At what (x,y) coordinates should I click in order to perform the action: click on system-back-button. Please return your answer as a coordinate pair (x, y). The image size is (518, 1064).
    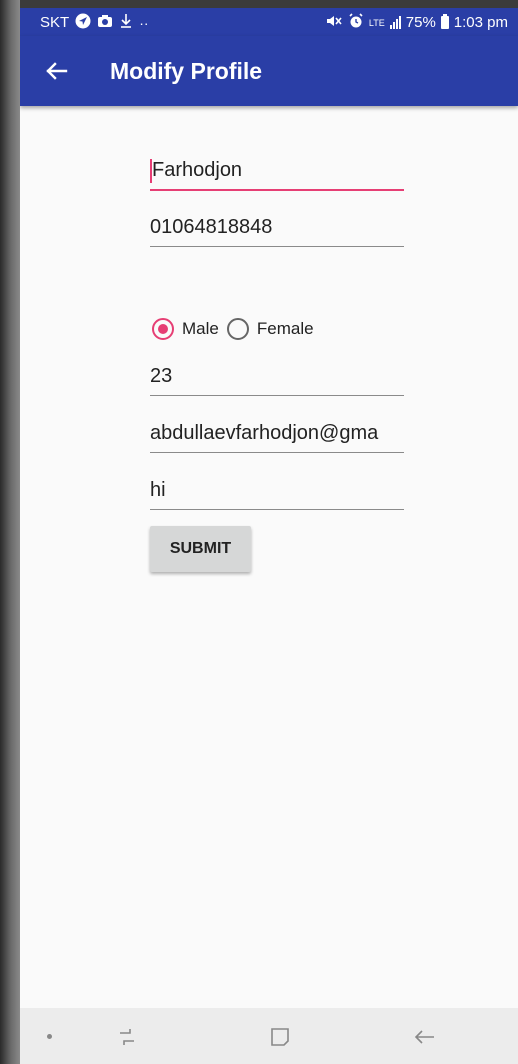
    Looking at the image, I should click on (425, 1037).